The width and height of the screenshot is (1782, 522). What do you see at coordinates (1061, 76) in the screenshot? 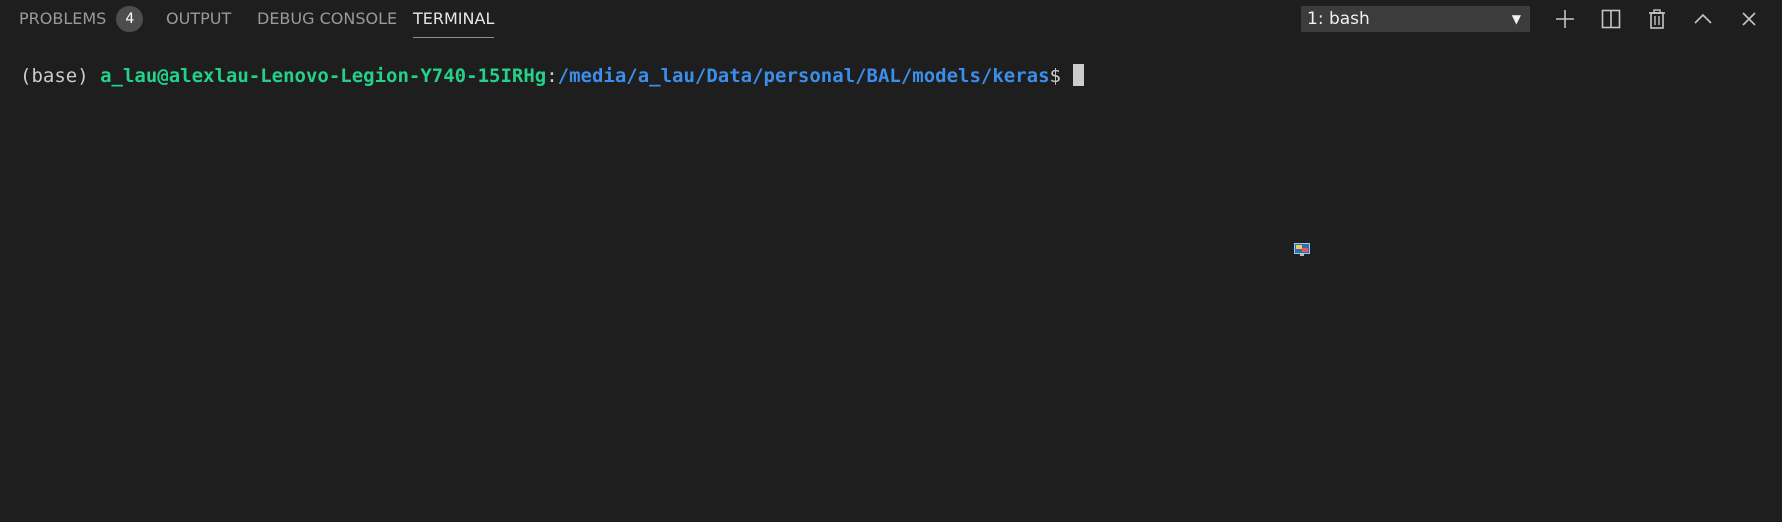
I see `prompt-symbol: $` at bounding box center [1061, 76].